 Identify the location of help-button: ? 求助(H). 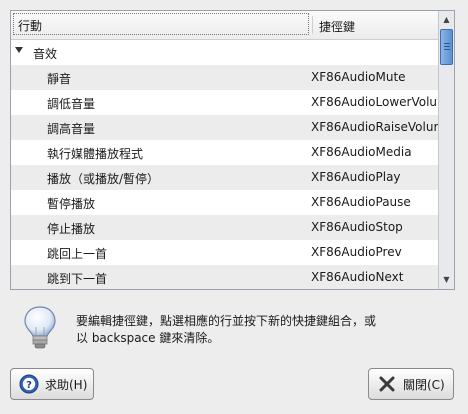
(52, 384).